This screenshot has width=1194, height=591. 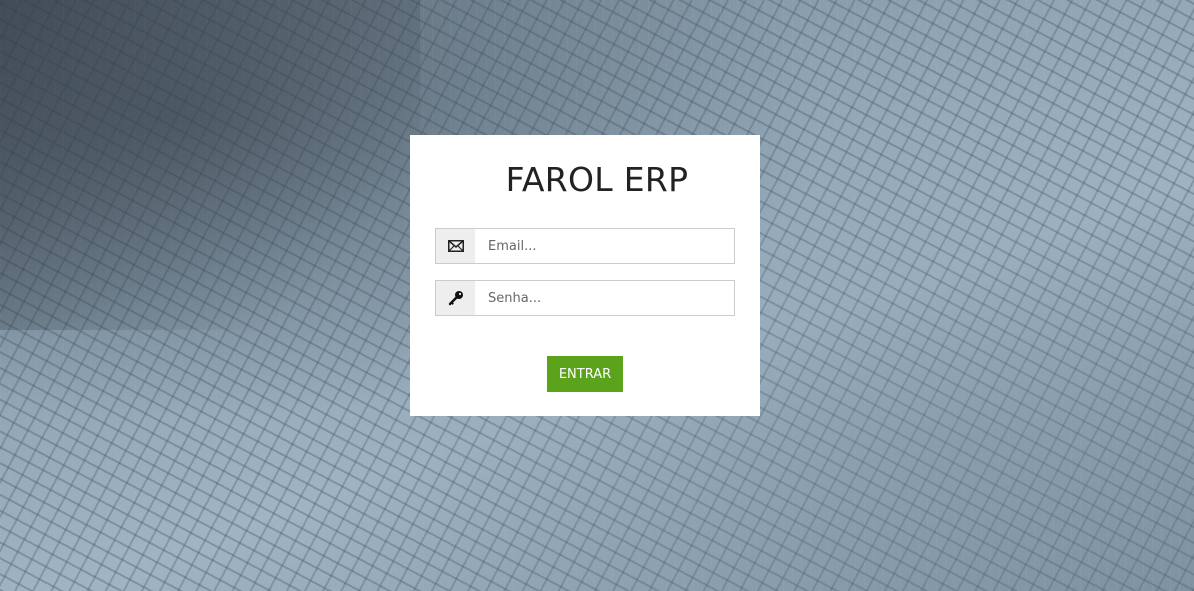 I want to click on email-field, so click(x=585, y=246).